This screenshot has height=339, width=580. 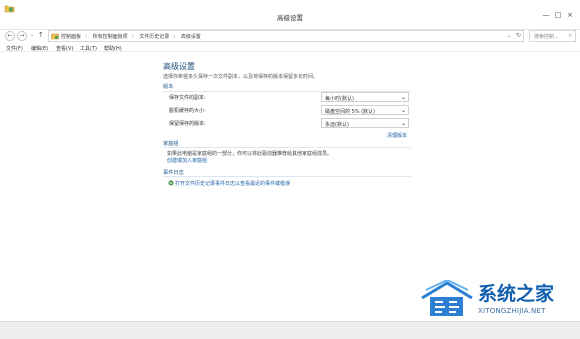 What do you see at coordinates (290, 47) in the screenshot?
I see `menu-bar: 文件(F) 编辑(E) 查看(V) 工具(T) 帮助(H)` at bounding box center [290, 47].